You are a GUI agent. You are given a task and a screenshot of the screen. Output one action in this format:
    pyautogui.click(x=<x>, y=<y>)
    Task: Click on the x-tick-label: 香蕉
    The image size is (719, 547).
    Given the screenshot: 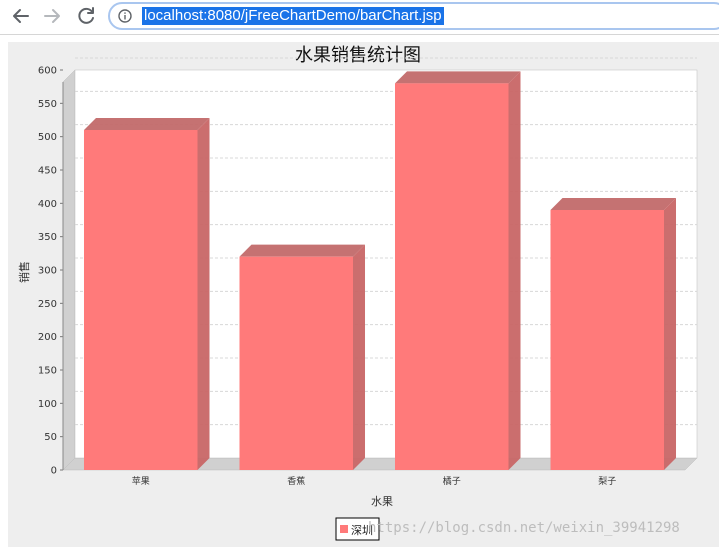 What is the action you would take?
    pyautogui.click(x=296, y=481)
    